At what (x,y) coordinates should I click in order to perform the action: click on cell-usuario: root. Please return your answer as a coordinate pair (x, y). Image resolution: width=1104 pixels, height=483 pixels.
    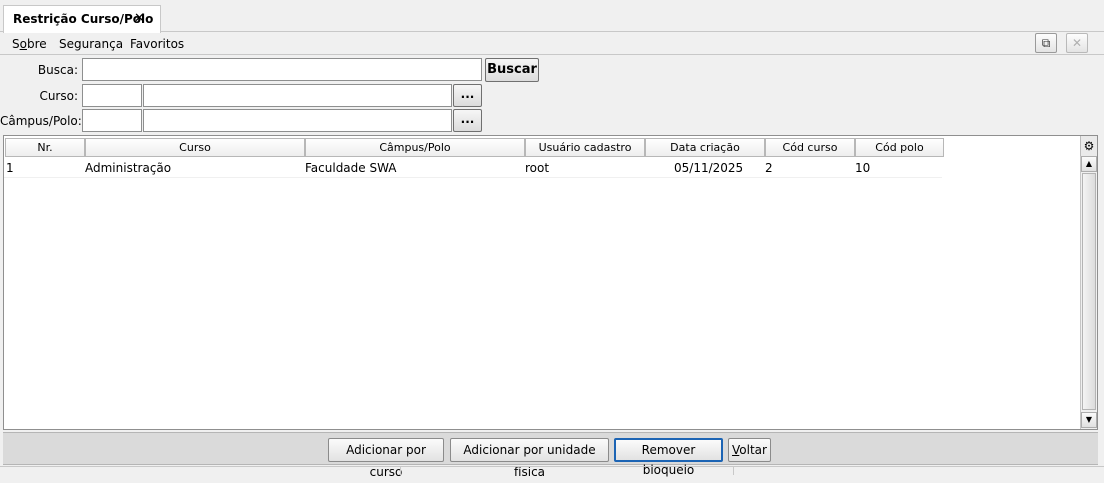
    Looking at the image, I should click on (537, 168).